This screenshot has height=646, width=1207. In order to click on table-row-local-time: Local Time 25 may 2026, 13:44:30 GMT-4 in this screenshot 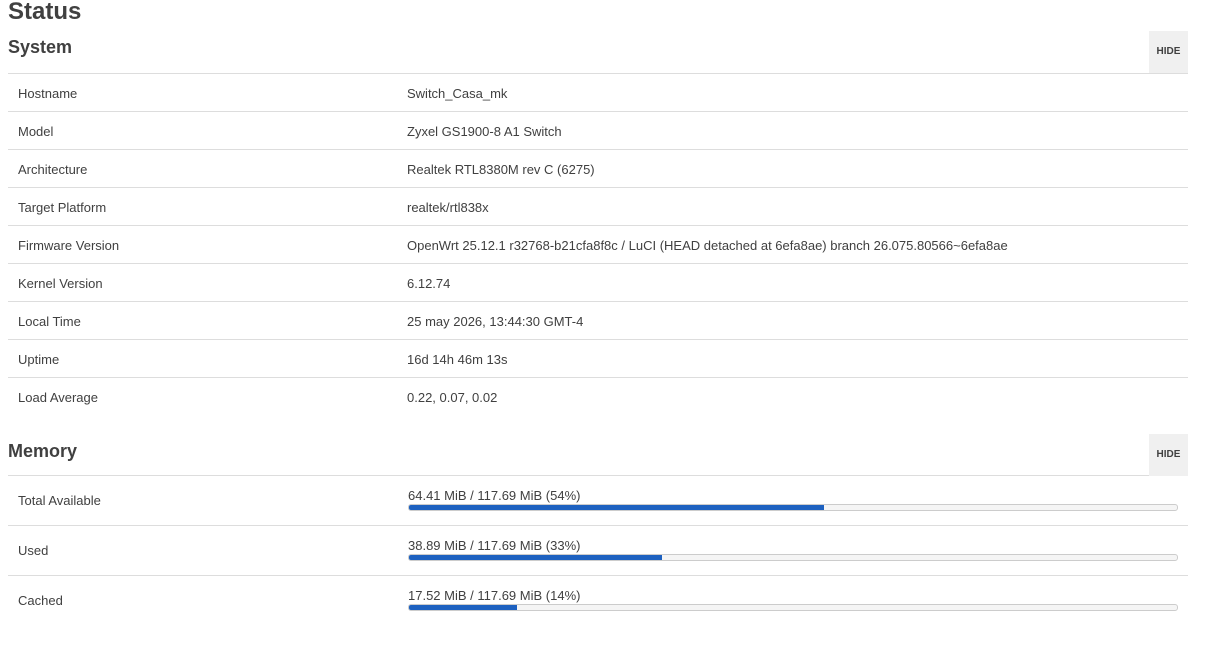, I will do `click(598, 321)`.